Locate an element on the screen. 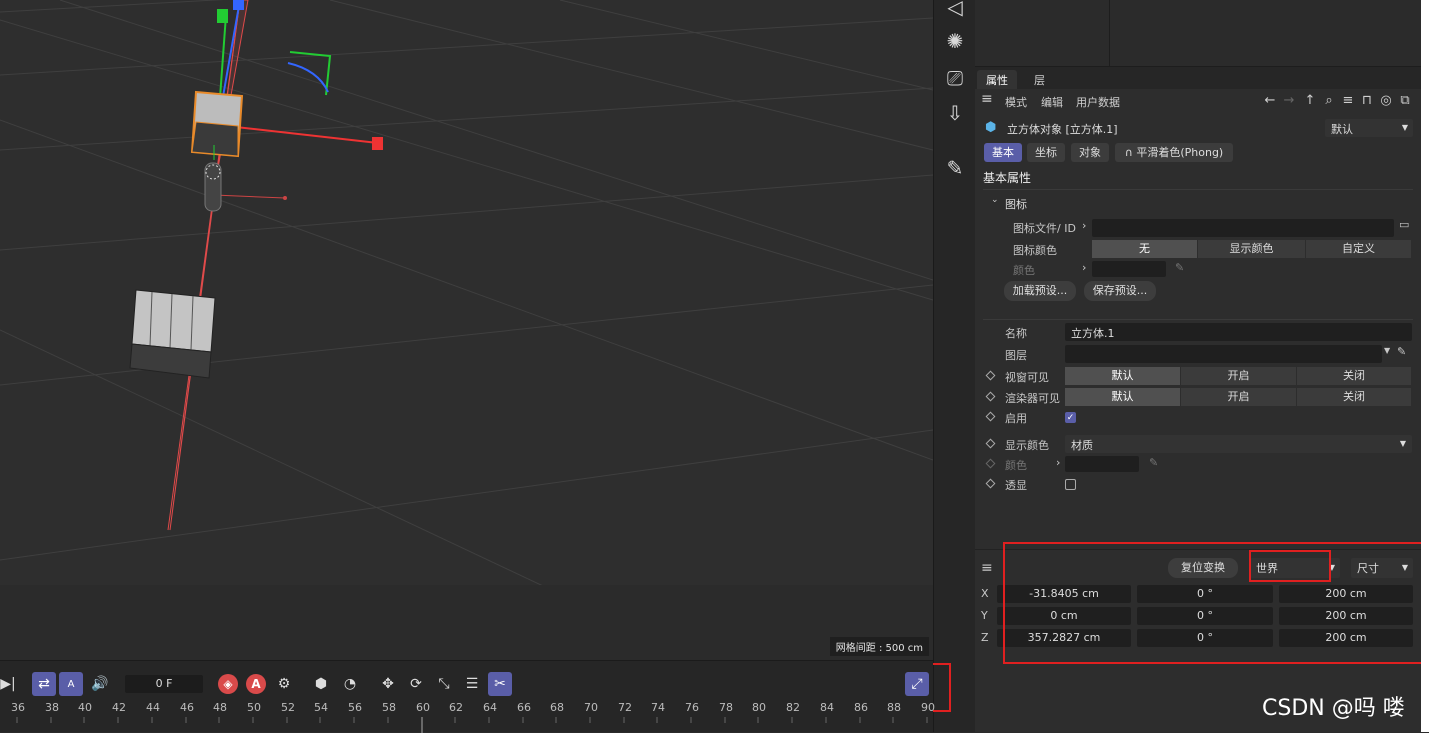 The height and width of the screenshot is (733, 1429). sketch-icon: ✎ is located at coordinates (955, 168).